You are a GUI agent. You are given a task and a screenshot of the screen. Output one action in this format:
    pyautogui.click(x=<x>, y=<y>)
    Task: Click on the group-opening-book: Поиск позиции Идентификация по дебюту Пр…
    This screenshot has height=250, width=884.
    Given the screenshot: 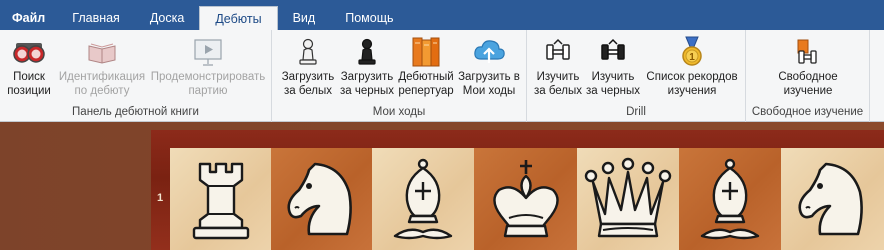 What is the action you would take?
    pyautogui.click(x=136, y=76)
    